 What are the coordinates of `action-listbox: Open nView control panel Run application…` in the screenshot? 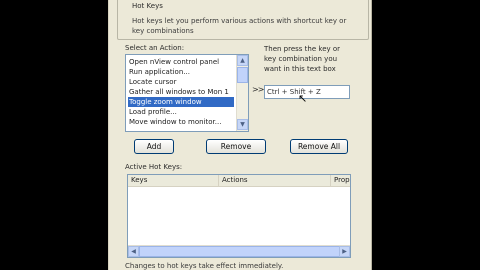 It's located at (187, 93).